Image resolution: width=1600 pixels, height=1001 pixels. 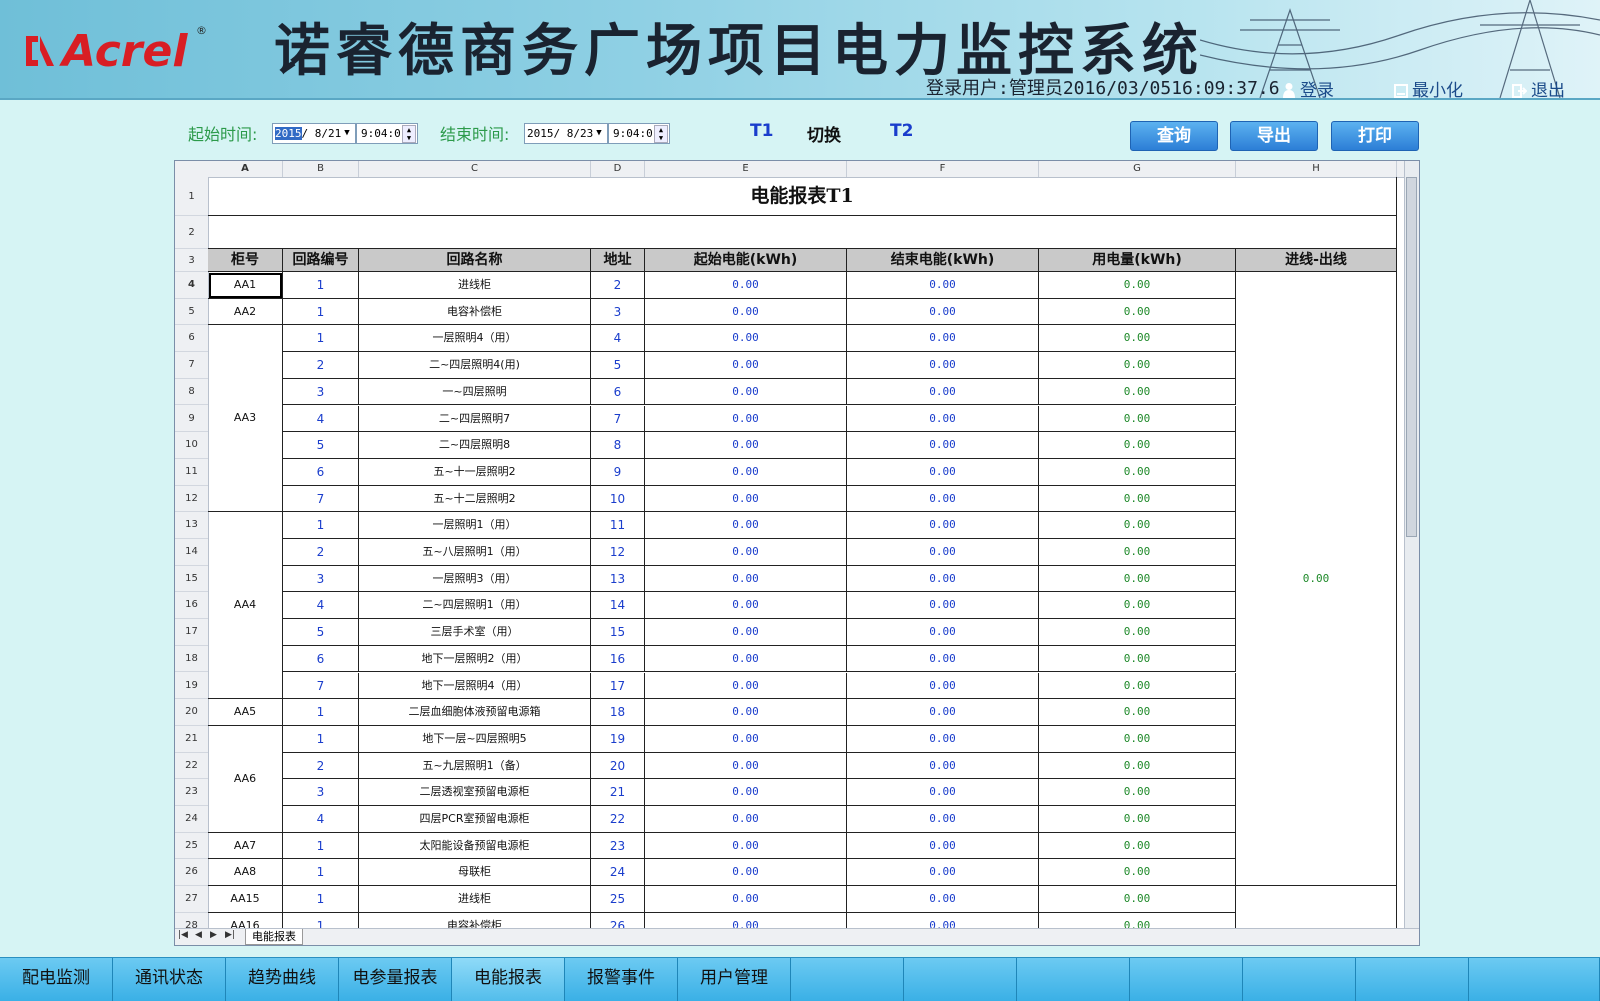 What do you see at coordinates (387, 133) in the screenshot?
I see `start-time-picker: 9:04:01 ▲ ▼` at bounding box center [387, 133].